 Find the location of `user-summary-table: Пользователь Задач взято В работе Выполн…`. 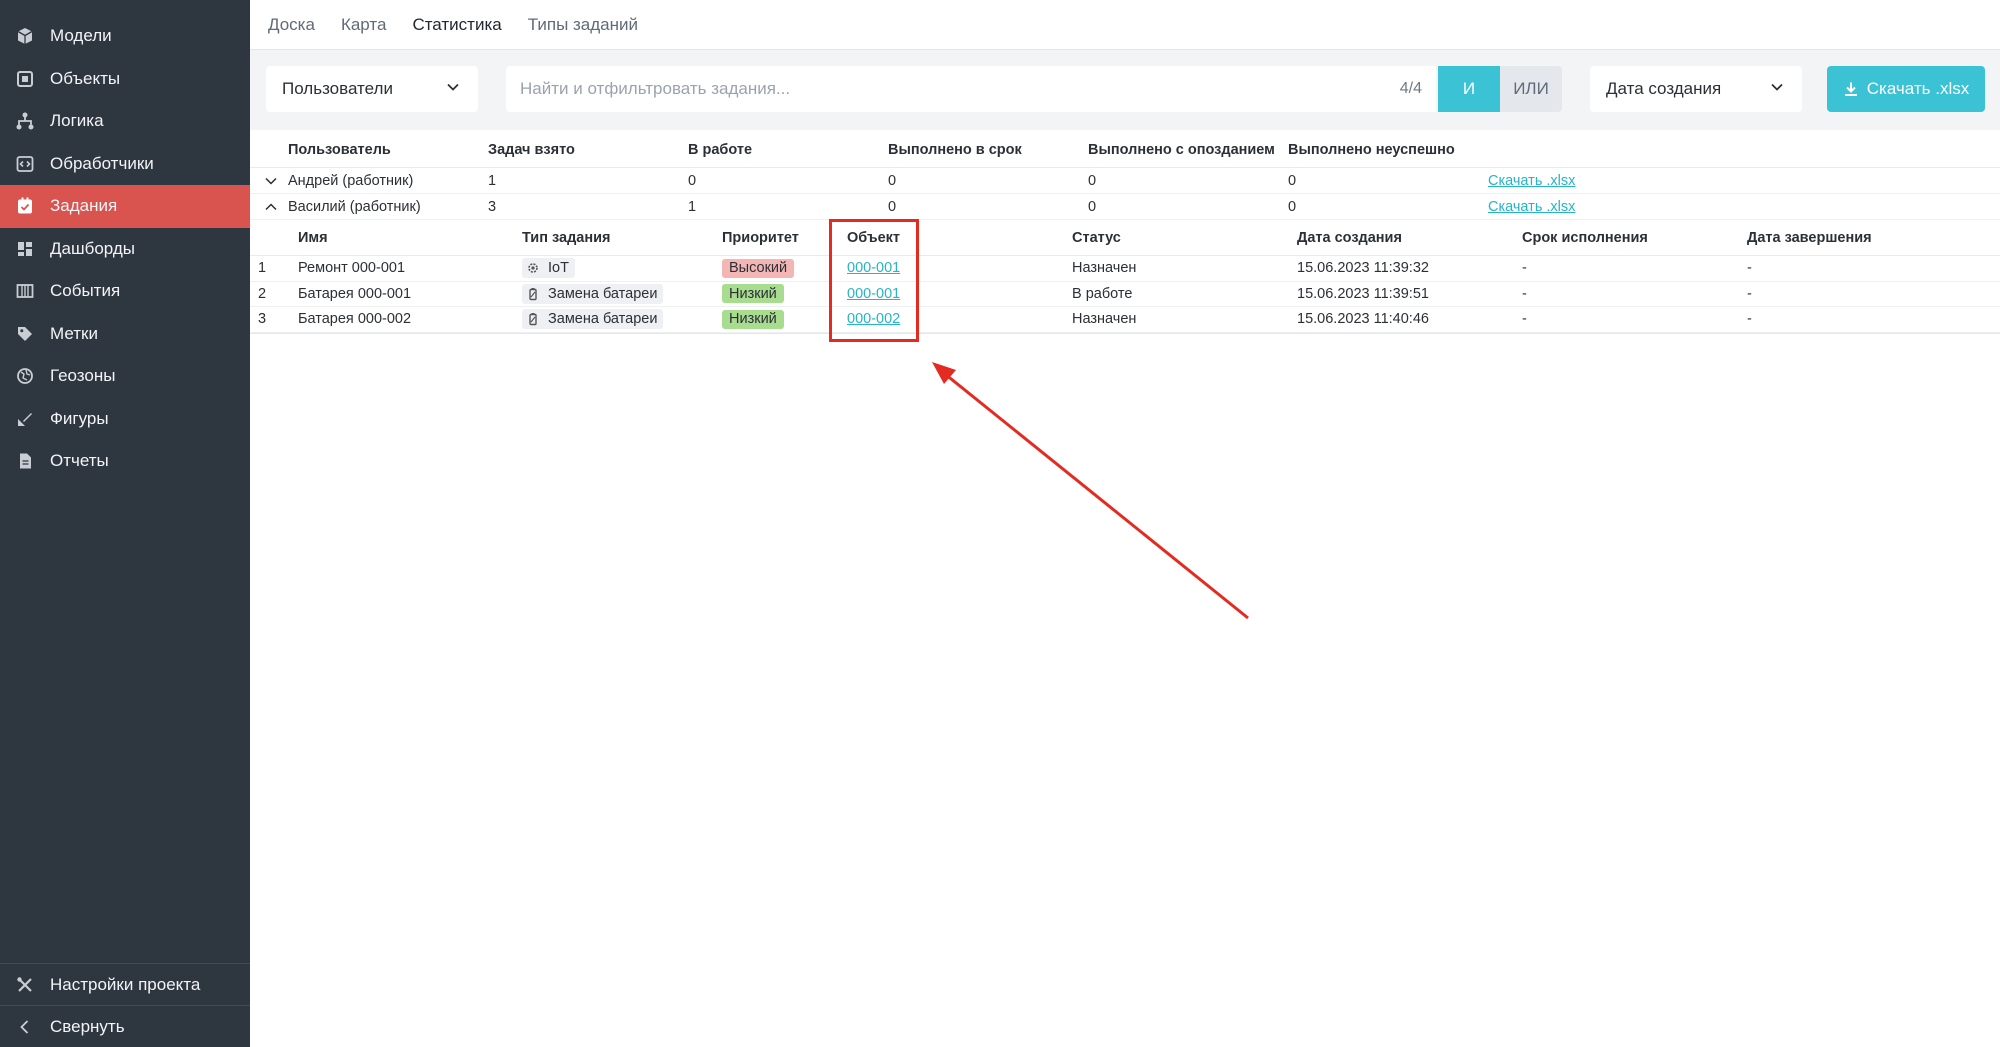

user-summary-table: Пользователь Задач взято В работе Выполн… is located at coordinates (1125, 175).